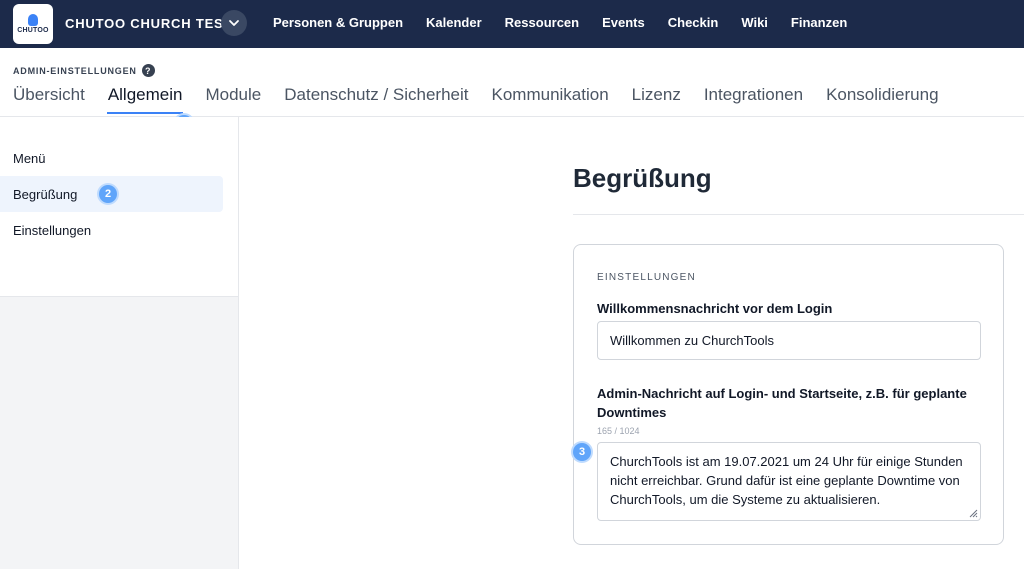 The height and width of the screenshot is (569, 1024). I want to click on app-logo: CHUTOO, so click(33, 24).